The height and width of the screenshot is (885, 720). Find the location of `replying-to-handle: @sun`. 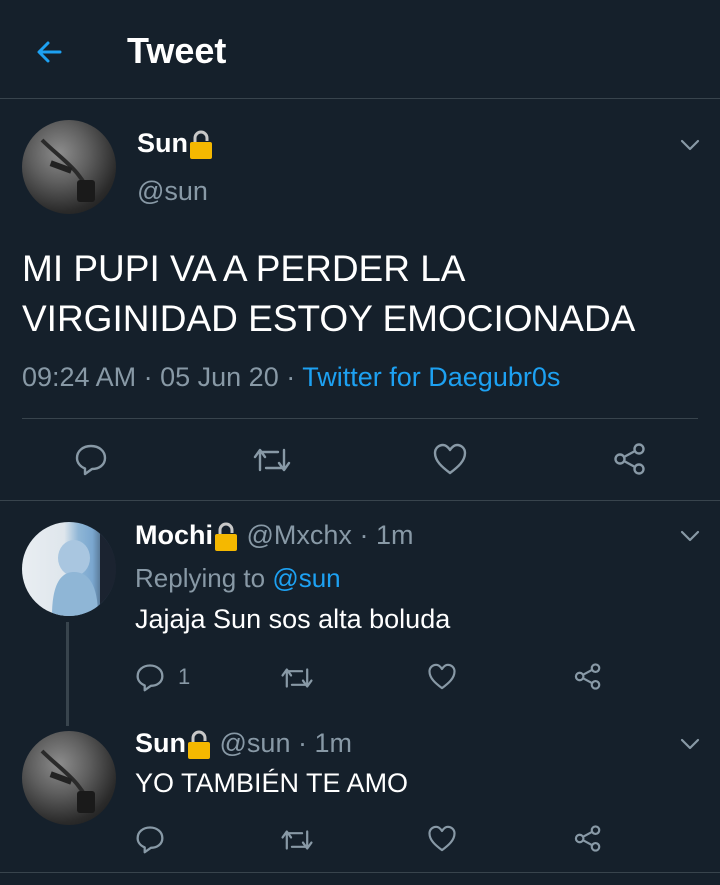

replying-to-handle: @sun is located at coordinates (306, 578).